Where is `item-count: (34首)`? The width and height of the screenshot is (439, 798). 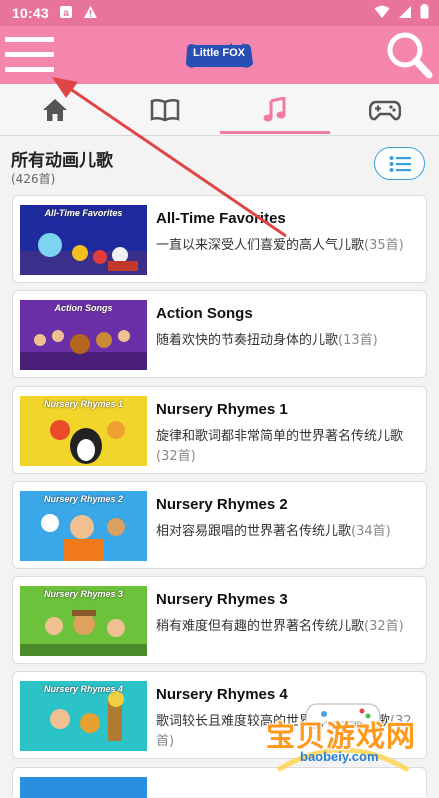 item-count: (34首) is located at coordinates (371, 531).